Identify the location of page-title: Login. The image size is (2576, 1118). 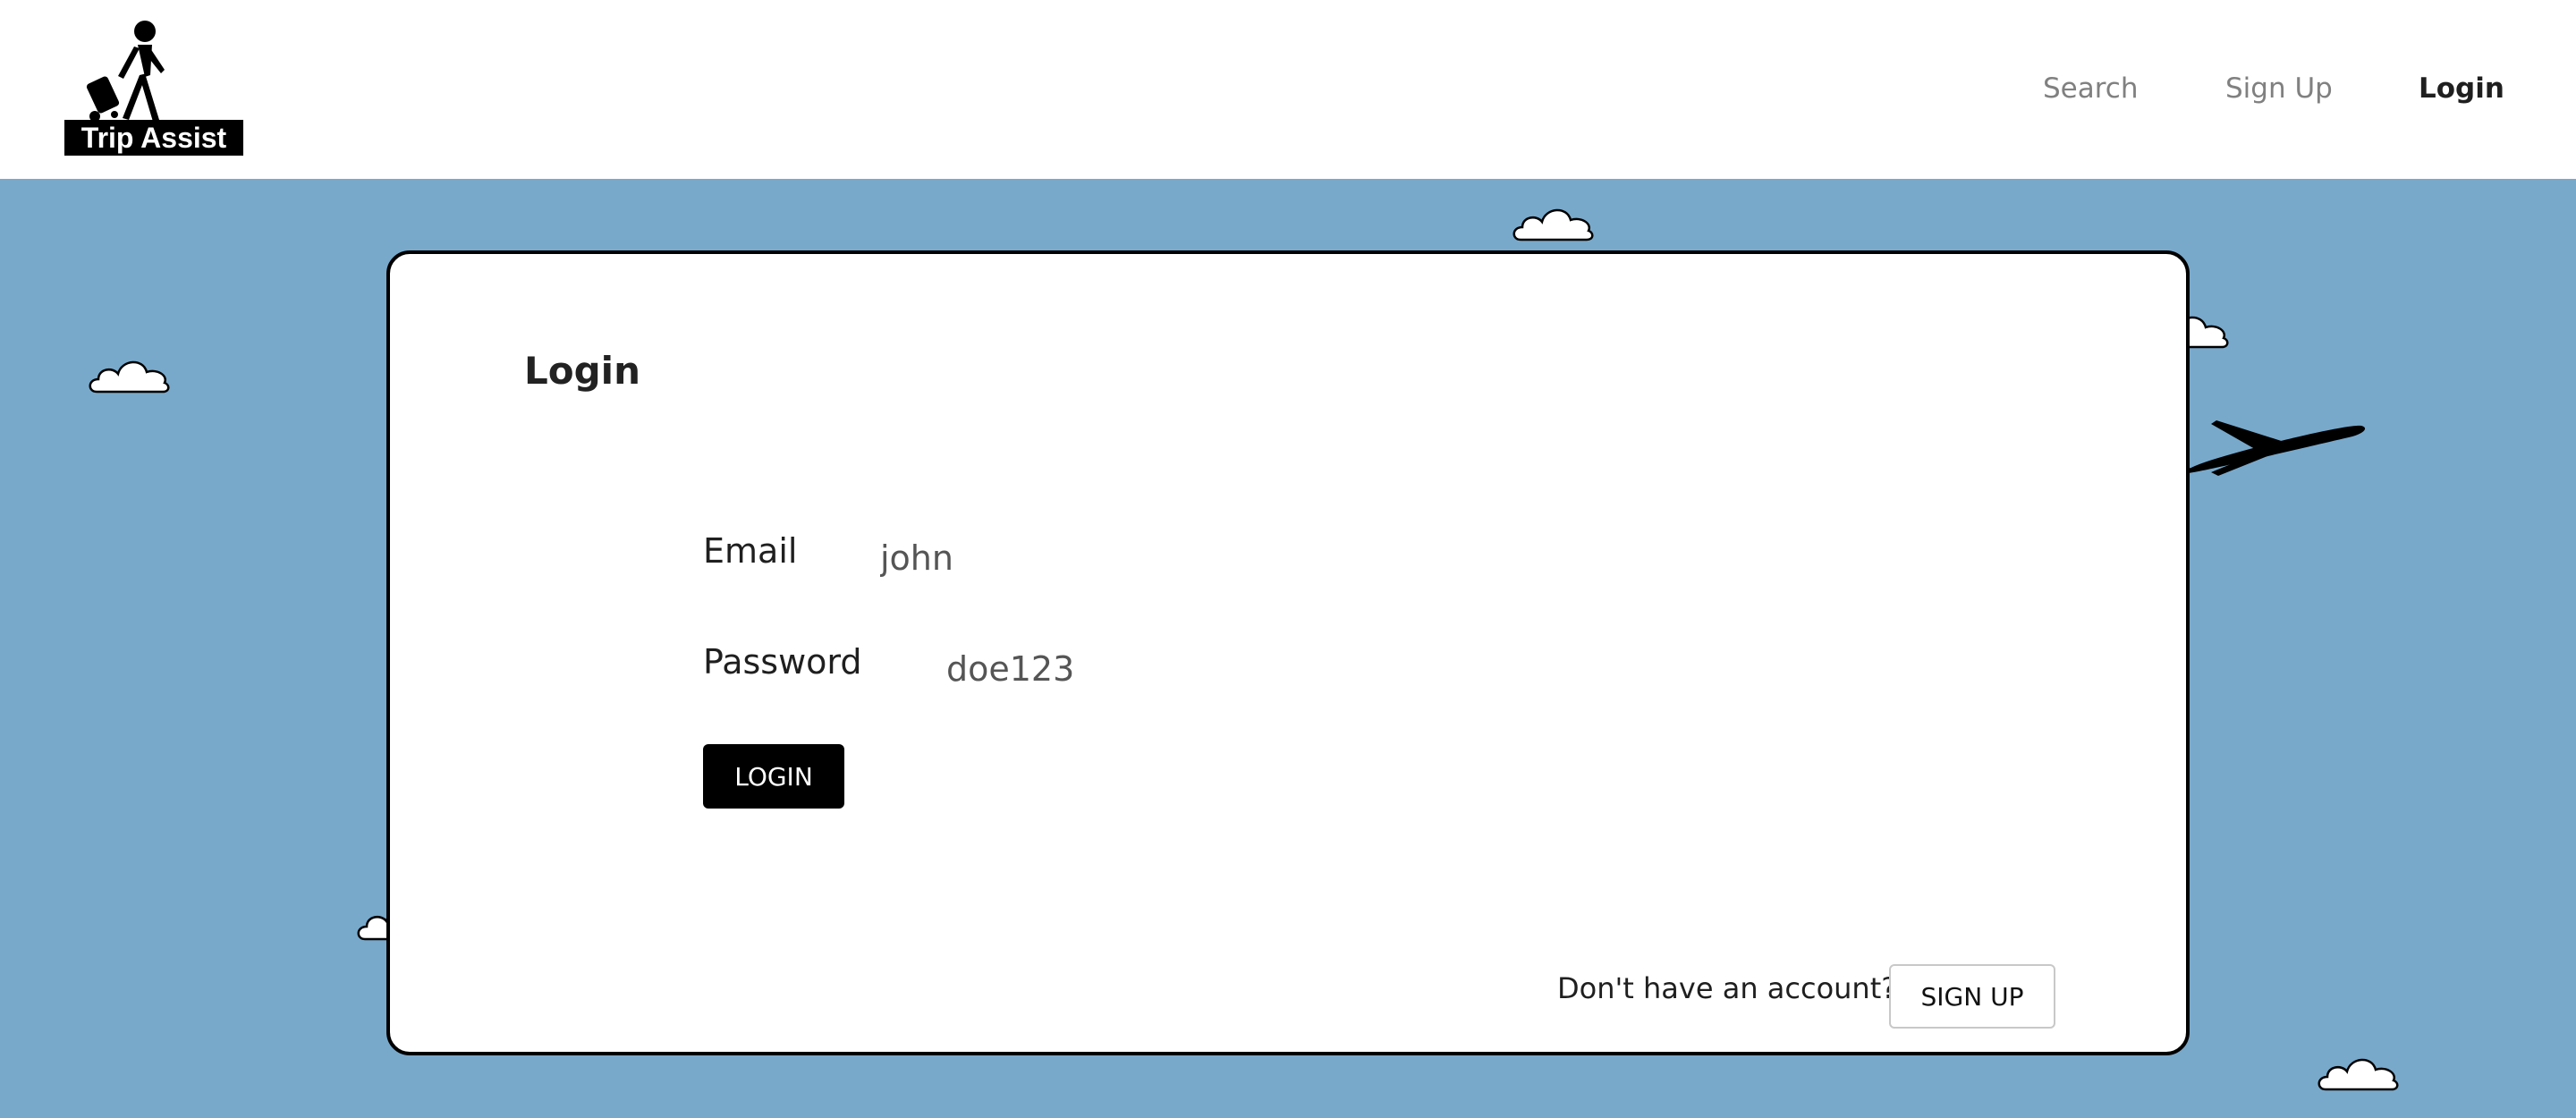
(582, 371).